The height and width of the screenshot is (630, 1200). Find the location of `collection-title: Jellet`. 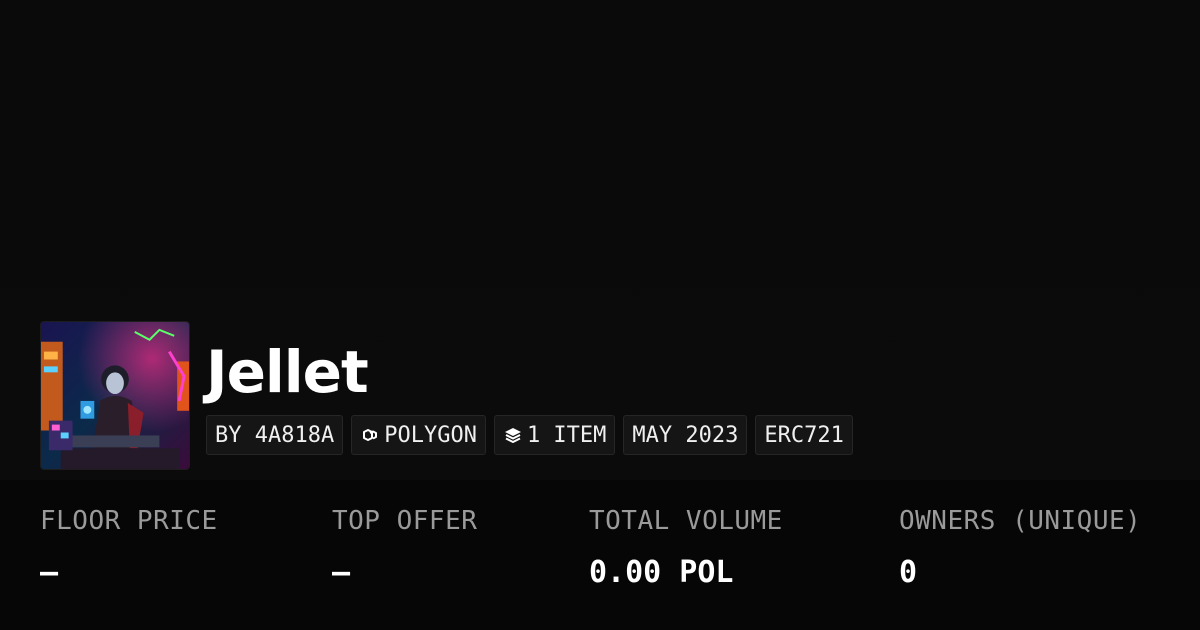

collection-title: Jellet is located at coordinates (287, 372).